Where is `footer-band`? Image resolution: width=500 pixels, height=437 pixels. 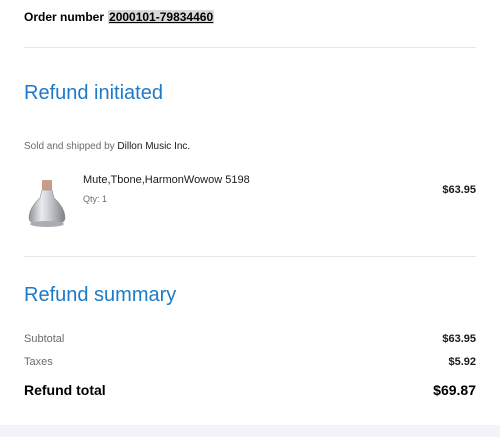 footer-band is located at coordinates (250, 431).